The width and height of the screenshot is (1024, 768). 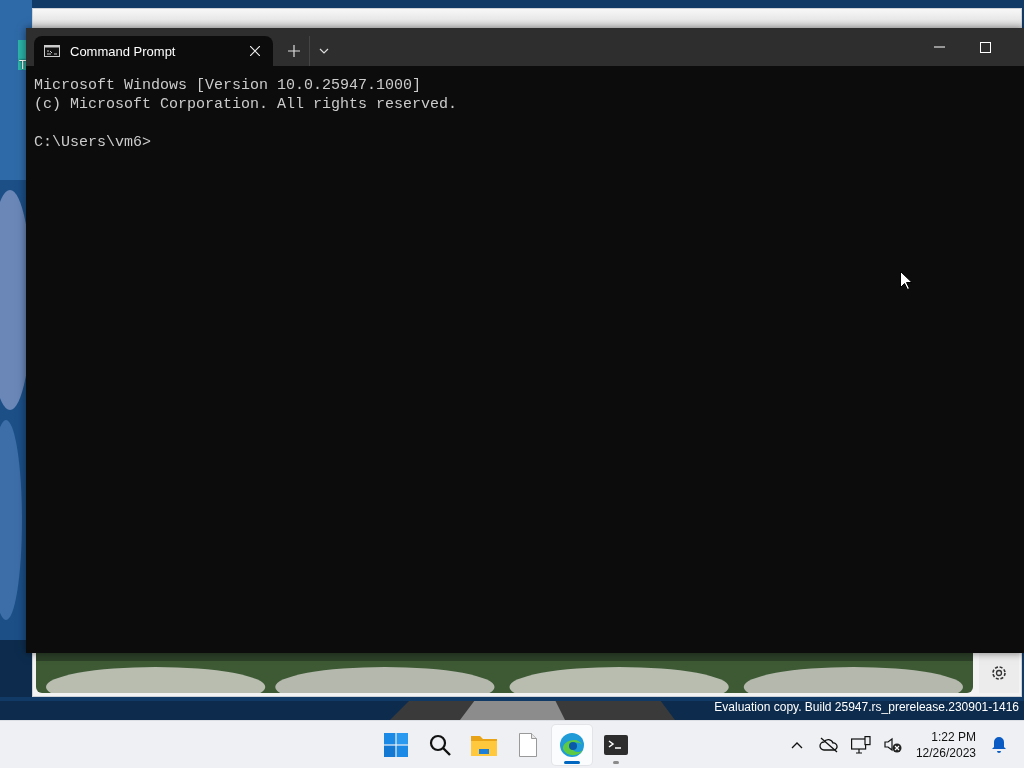 What do you see at coordinates (615, 744) in the screenshot?
I see `terminal-icon` at bounding box center [615, 744].